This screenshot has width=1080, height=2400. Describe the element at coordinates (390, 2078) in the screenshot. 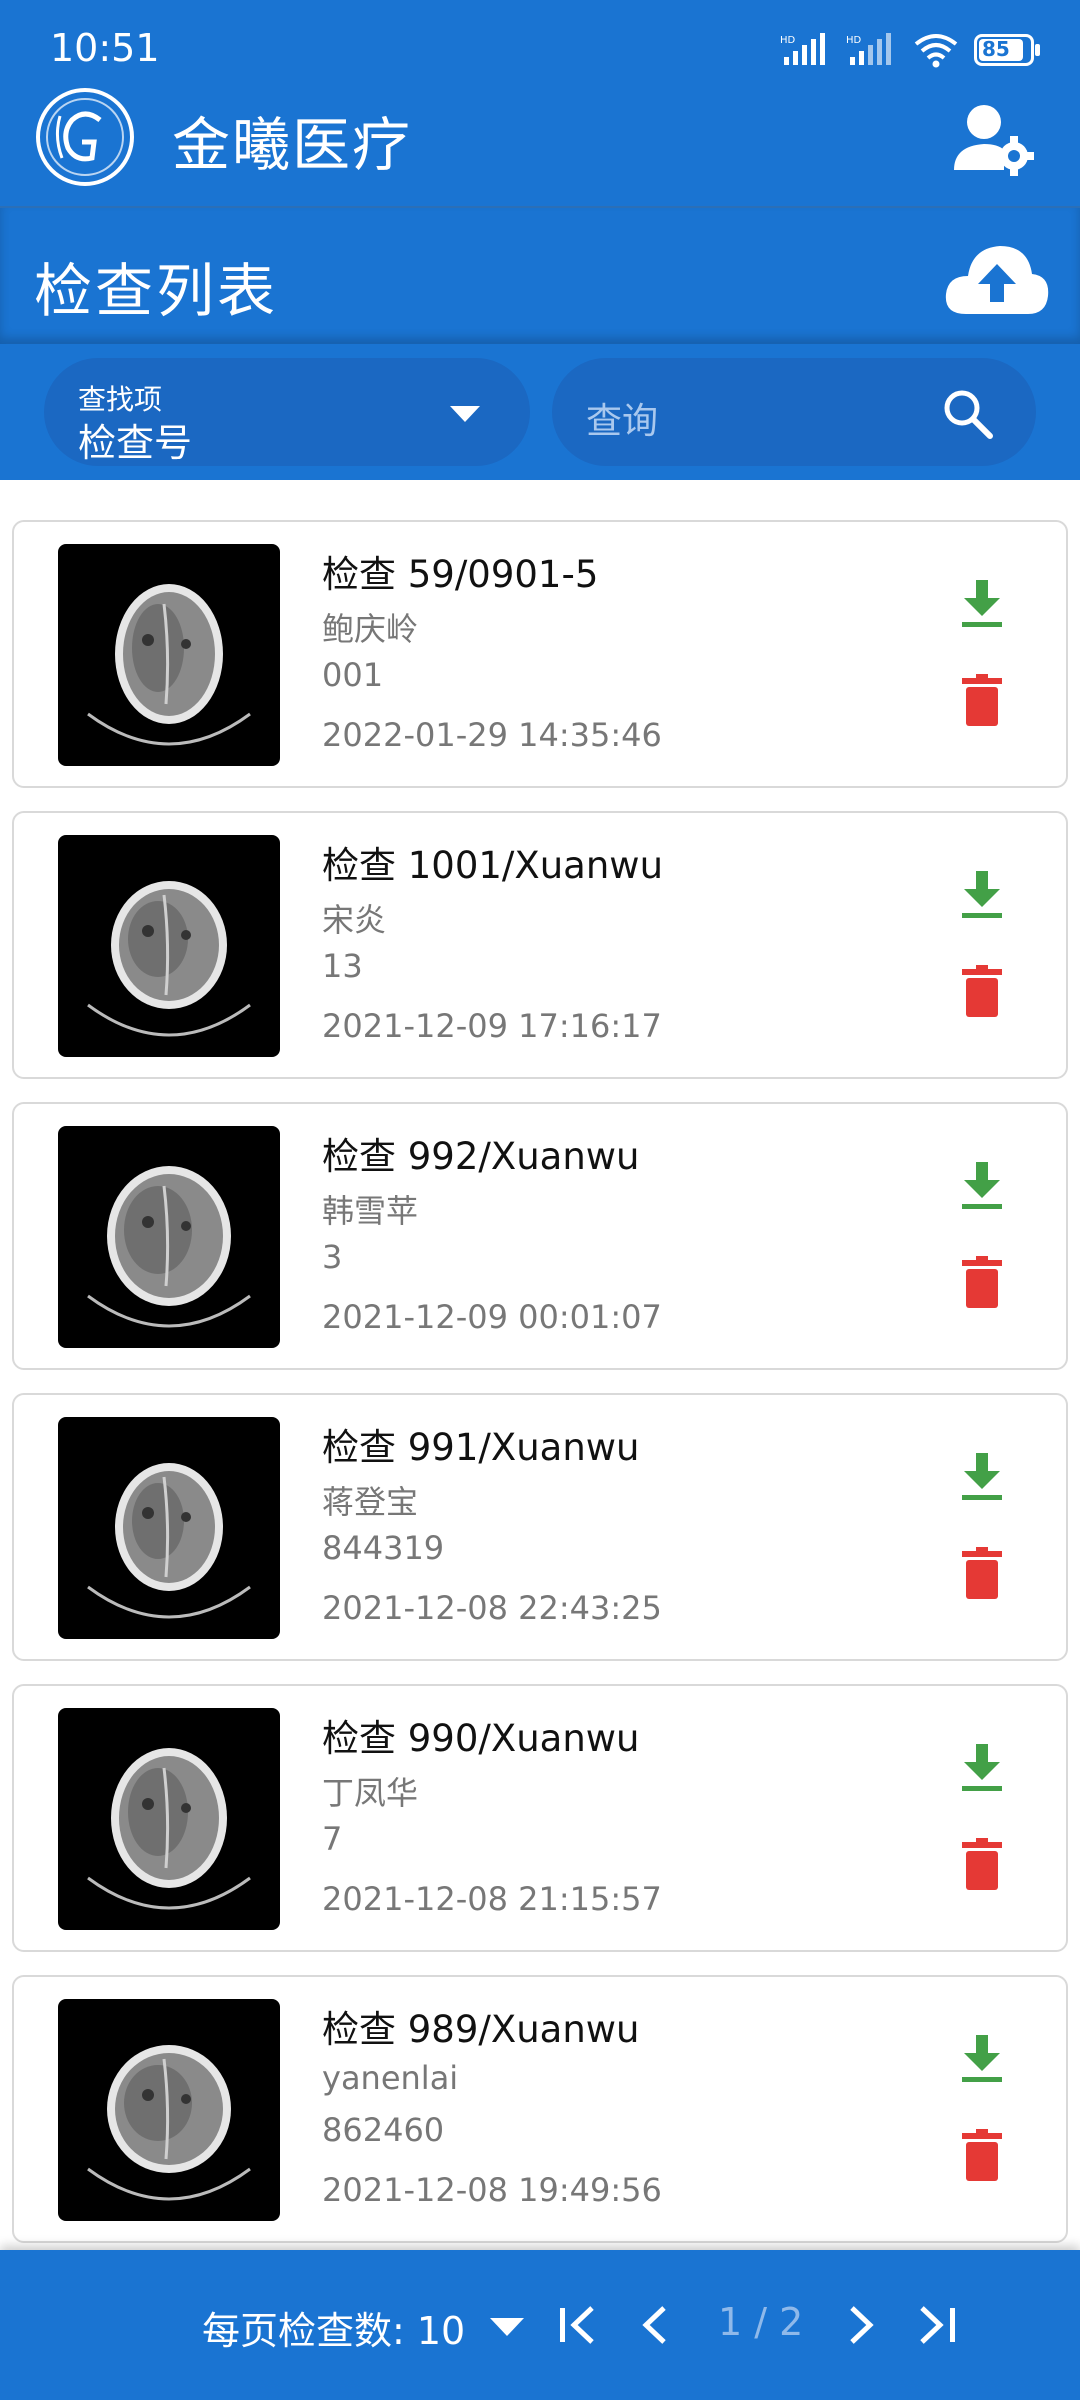

I see `patient-name: yanenlai` at that location.